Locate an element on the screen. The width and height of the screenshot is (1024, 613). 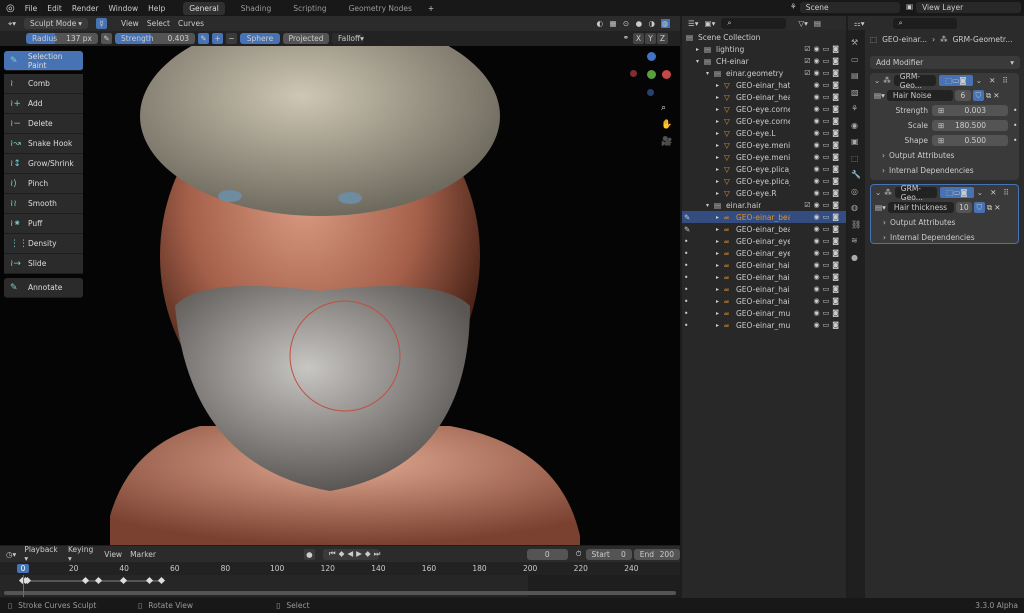
playback-controls: ⏮◆◀▶◆⏭ is located at coordinates (351, 554).